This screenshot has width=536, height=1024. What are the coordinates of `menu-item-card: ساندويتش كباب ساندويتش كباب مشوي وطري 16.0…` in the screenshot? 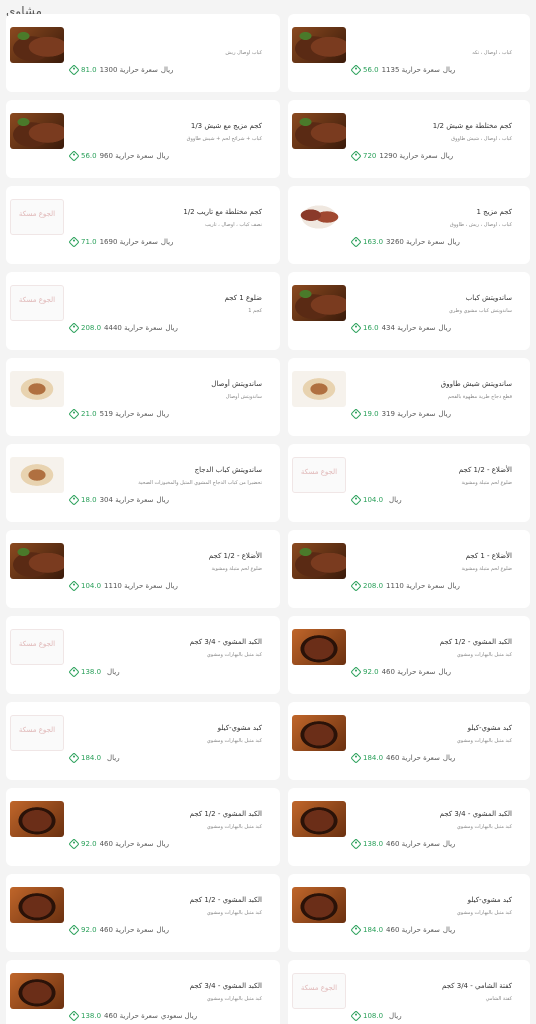 It's located at (409, 311).